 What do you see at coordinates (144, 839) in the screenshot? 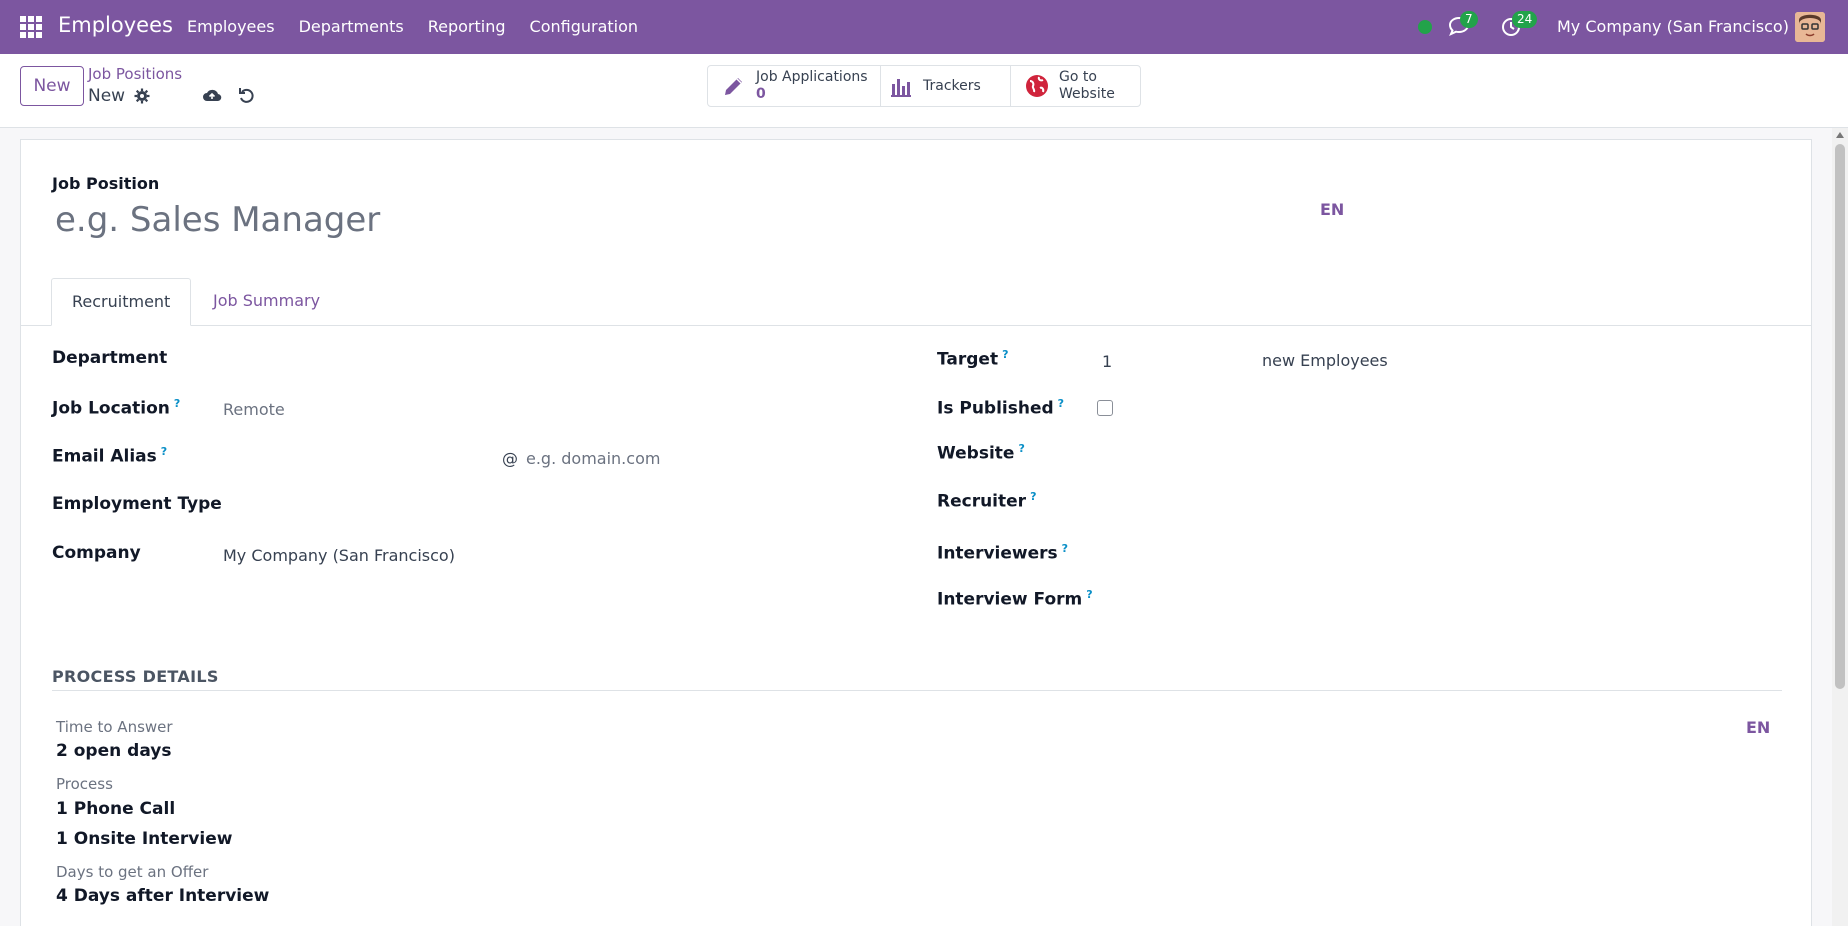
I see `process-step-onsite-interview: 1 Onsite Interview` at bounding box center [144, 839].